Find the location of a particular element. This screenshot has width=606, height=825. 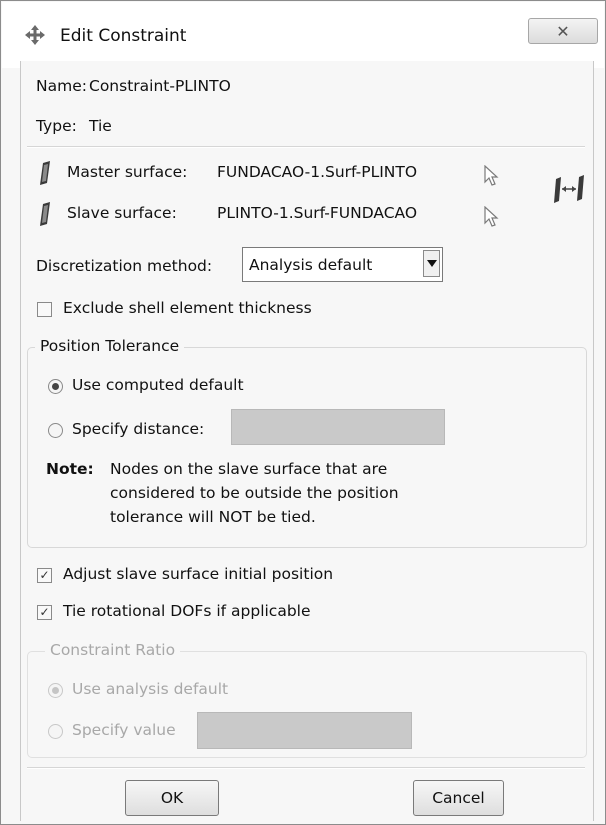

ok-button: OK is located at coordinates (172, 798).